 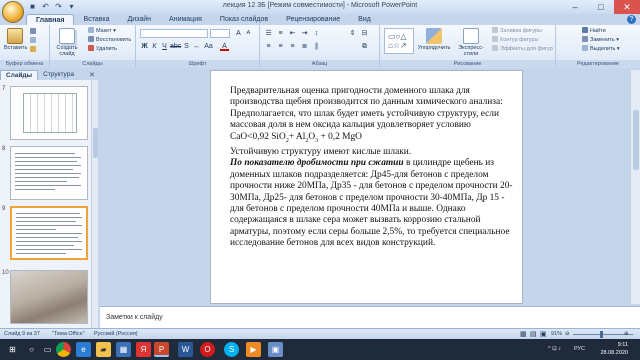 I want to click on tab-outline-pane: Структура, so click(x=58, y=75).